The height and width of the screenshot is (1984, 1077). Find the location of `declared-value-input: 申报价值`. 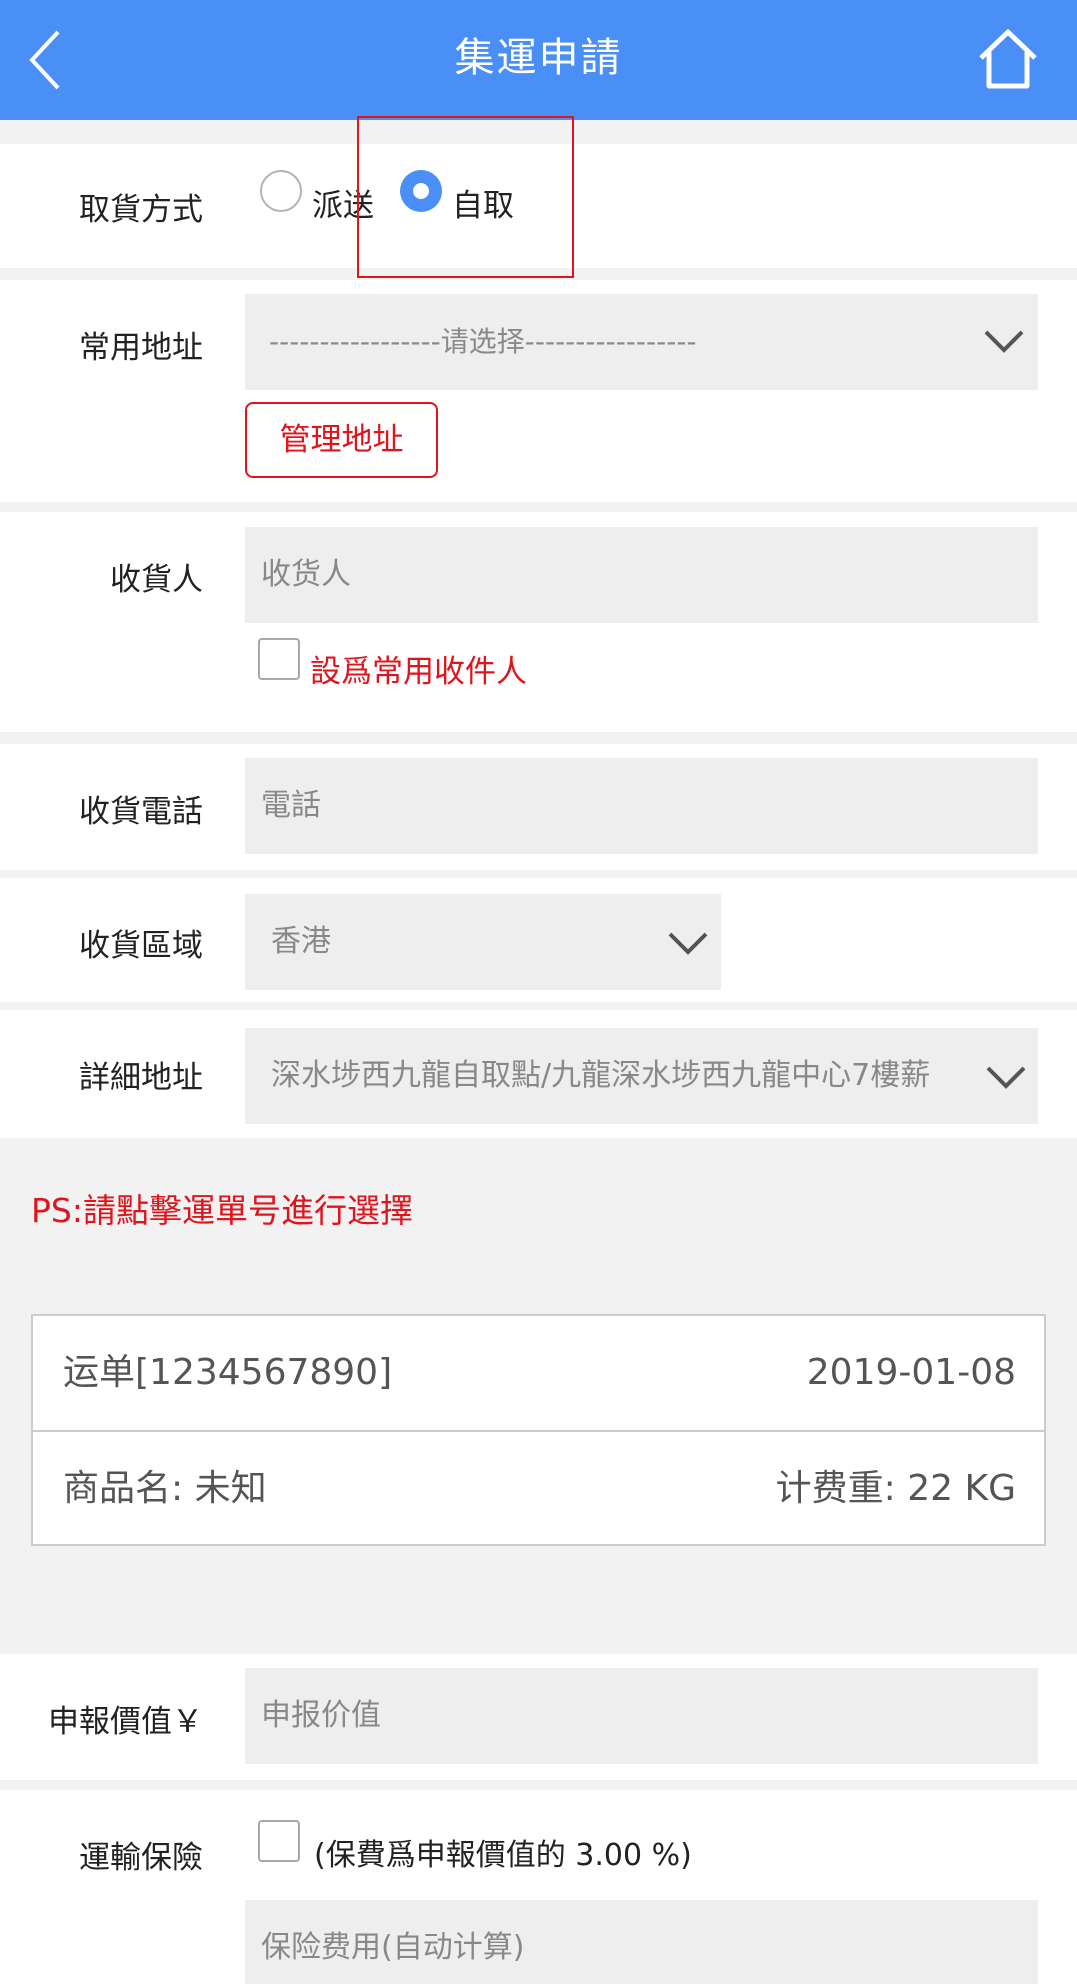

declared-value-input: 申报价值 is located at coordinates (641, 1716).